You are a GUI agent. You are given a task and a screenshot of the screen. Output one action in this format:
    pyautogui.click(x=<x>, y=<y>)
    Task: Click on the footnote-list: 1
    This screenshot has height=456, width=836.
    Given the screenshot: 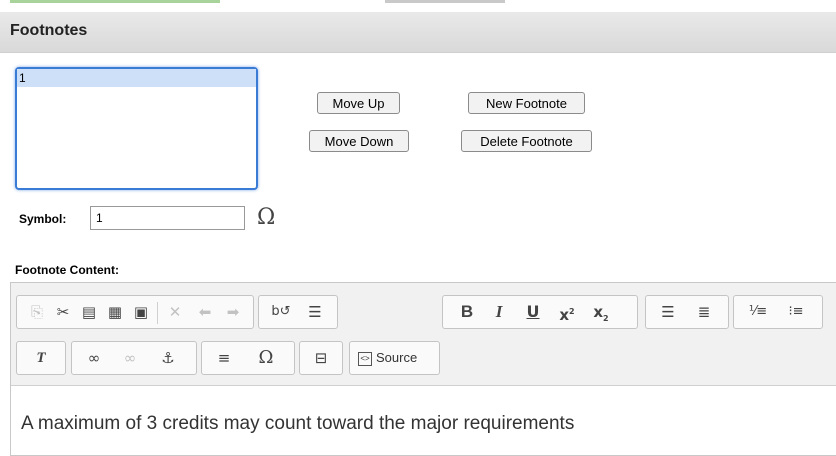 What is the action you would take?
    pyautogui.click(x=136, y=128)
    